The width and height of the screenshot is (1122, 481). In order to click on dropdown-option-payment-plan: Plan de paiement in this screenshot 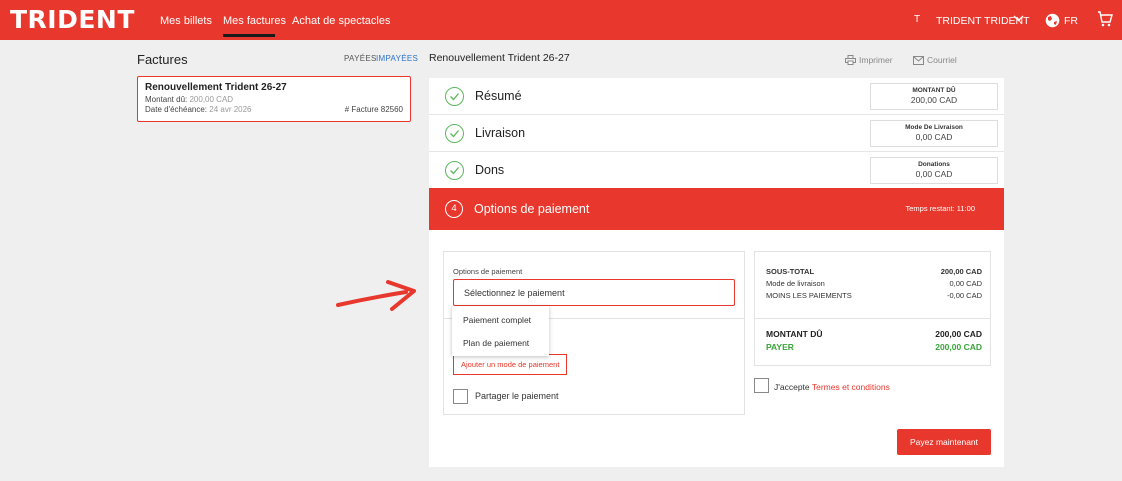, I will do `click(496, 343)`.